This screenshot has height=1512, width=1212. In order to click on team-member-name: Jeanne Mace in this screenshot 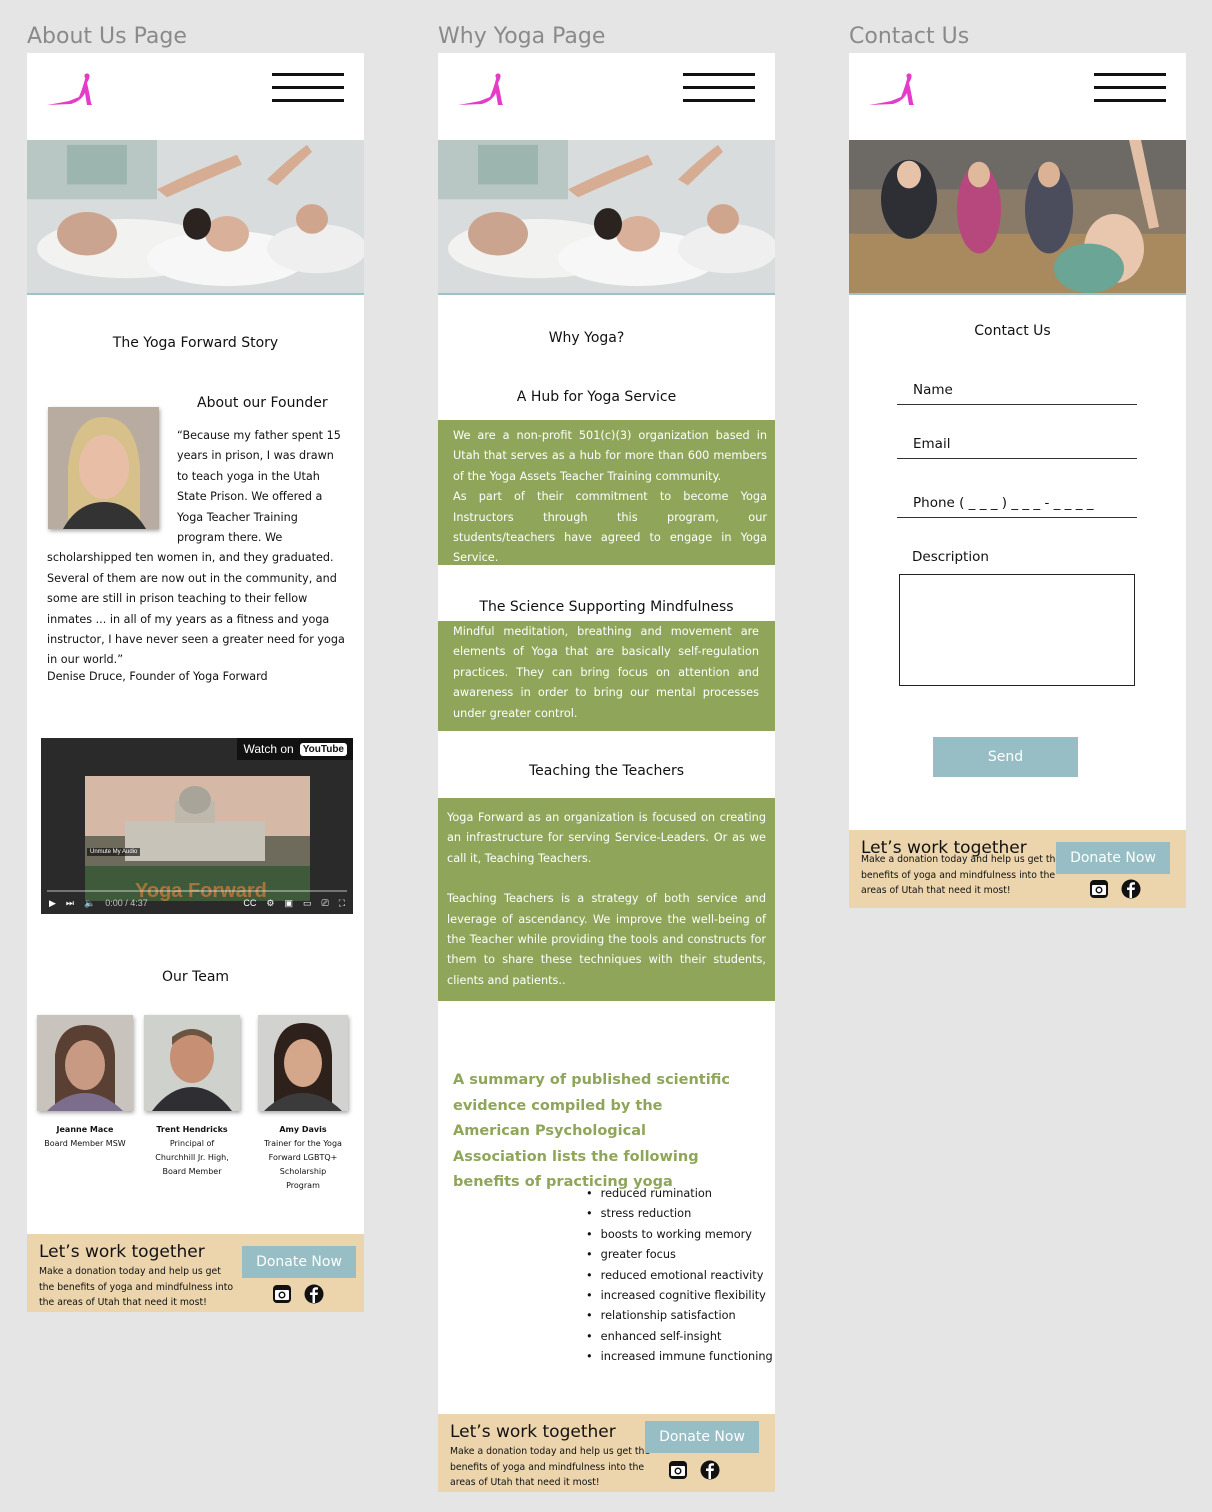, I will do `click(85, 1129)`.